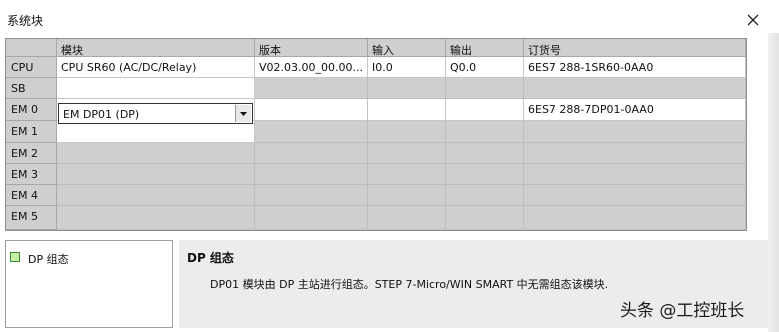 This screenshot has height=332, width=779. I want to click on row-header-em2: EM 2, so click(31, 153).